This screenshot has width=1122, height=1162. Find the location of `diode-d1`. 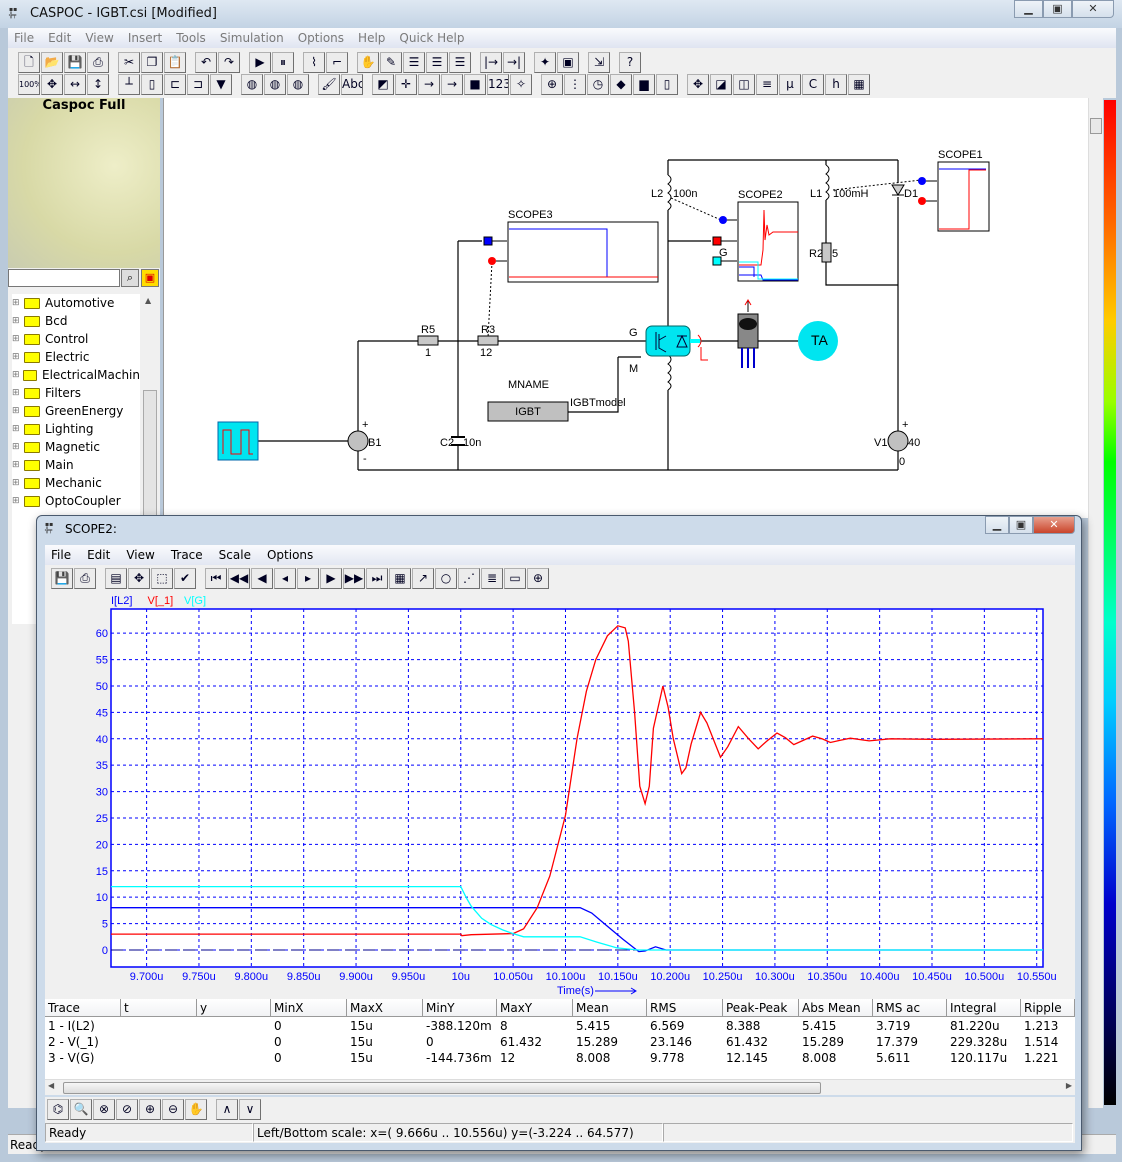

diode-d1 is located at coordinates (898, 190).